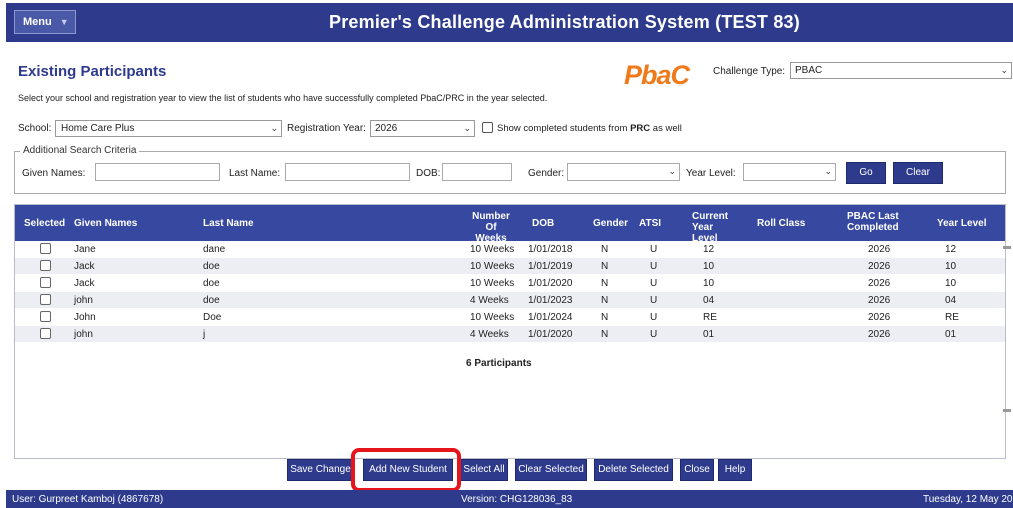 This screenshot has height=508, width=1013. Describe the element at coordinates (866, 173) in the screenshot. I see `go-button: Go` at that location.